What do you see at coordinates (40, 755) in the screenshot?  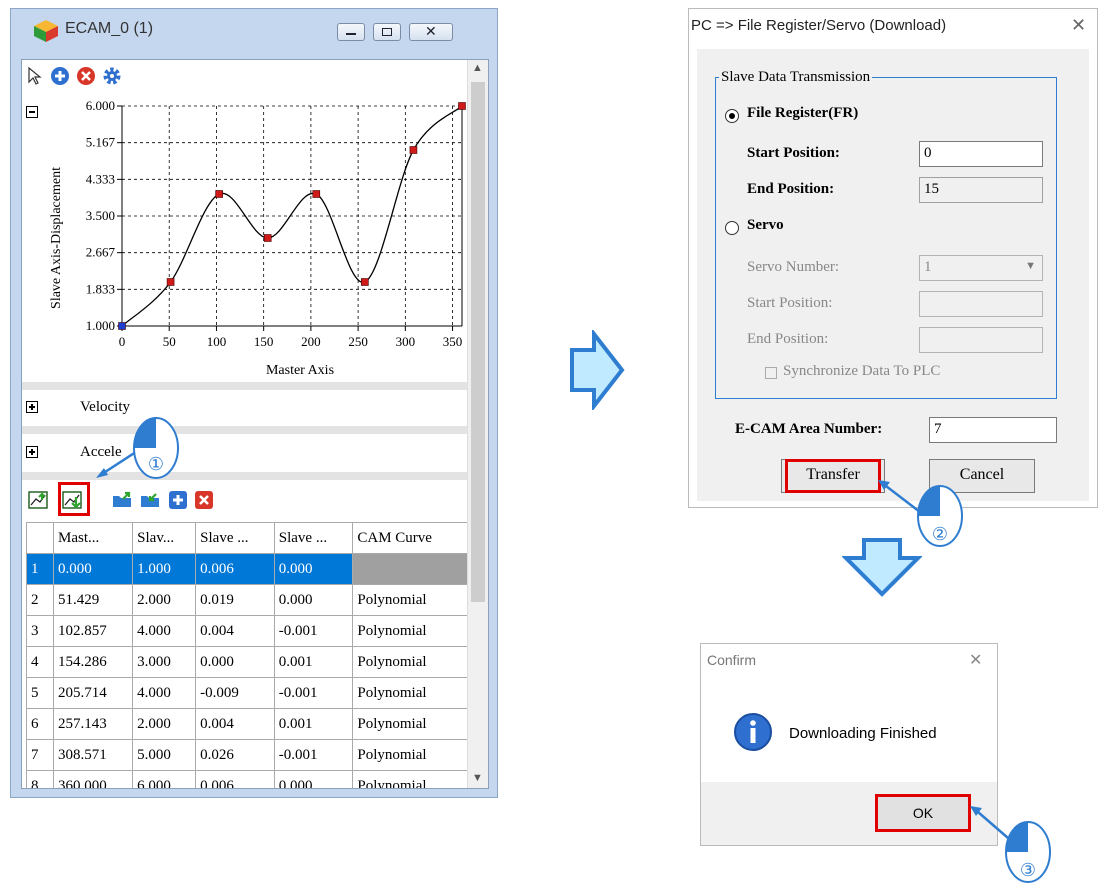 I see `row-index-cell: 7` at bounding box center [40, 755].